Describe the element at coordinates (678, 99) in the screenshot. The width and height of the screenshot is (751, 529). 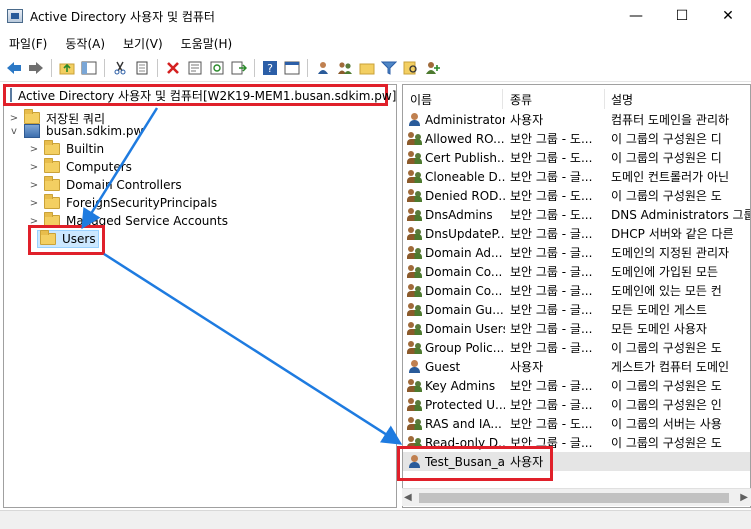
I see `column-header-description: 설명` at that location.